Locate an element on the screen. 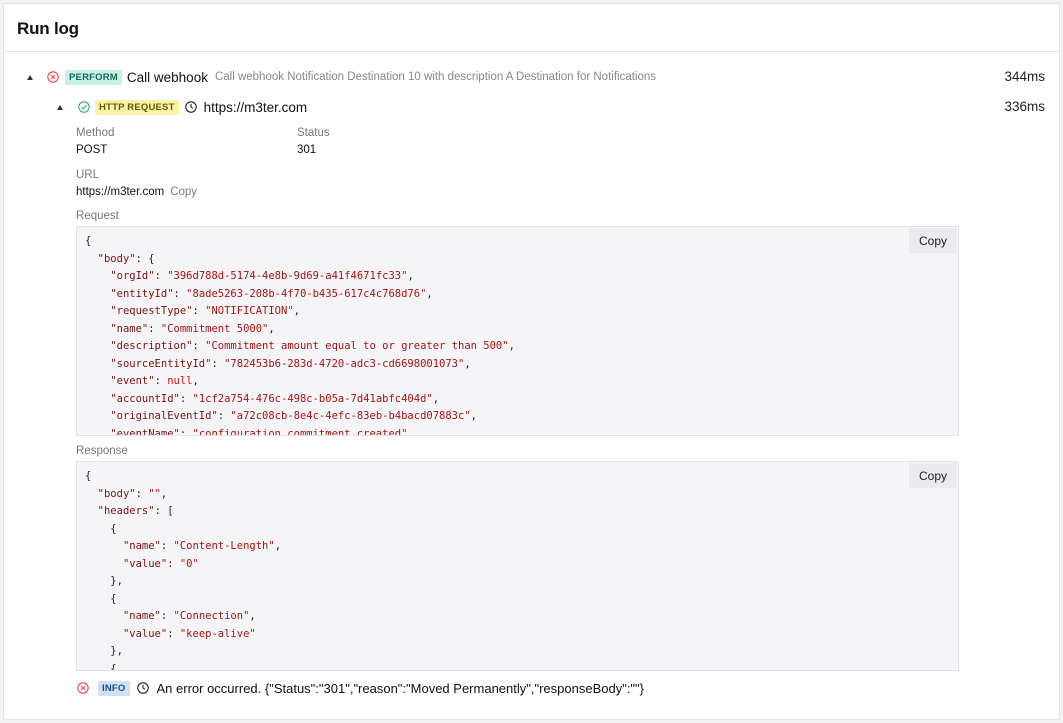  response-label: Response is located at coordinates (102, 451).